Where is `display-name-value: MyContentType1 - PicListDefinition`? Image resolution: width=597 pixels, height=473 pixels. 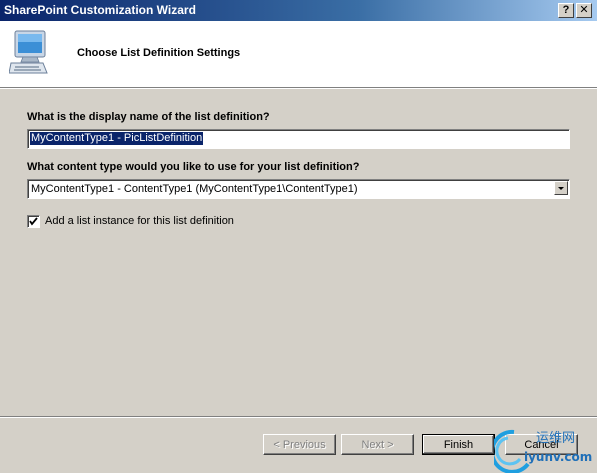
display-name-value: MyContentType1 - PicListDefinition is located at coordinates (117, 138).